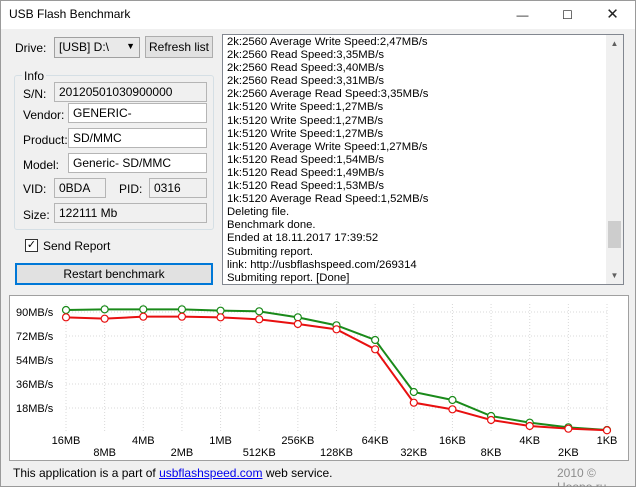 The width and height of the screenshot is (636, 487). I want to click on x-tick-label: 64KB, so click(375, 441).